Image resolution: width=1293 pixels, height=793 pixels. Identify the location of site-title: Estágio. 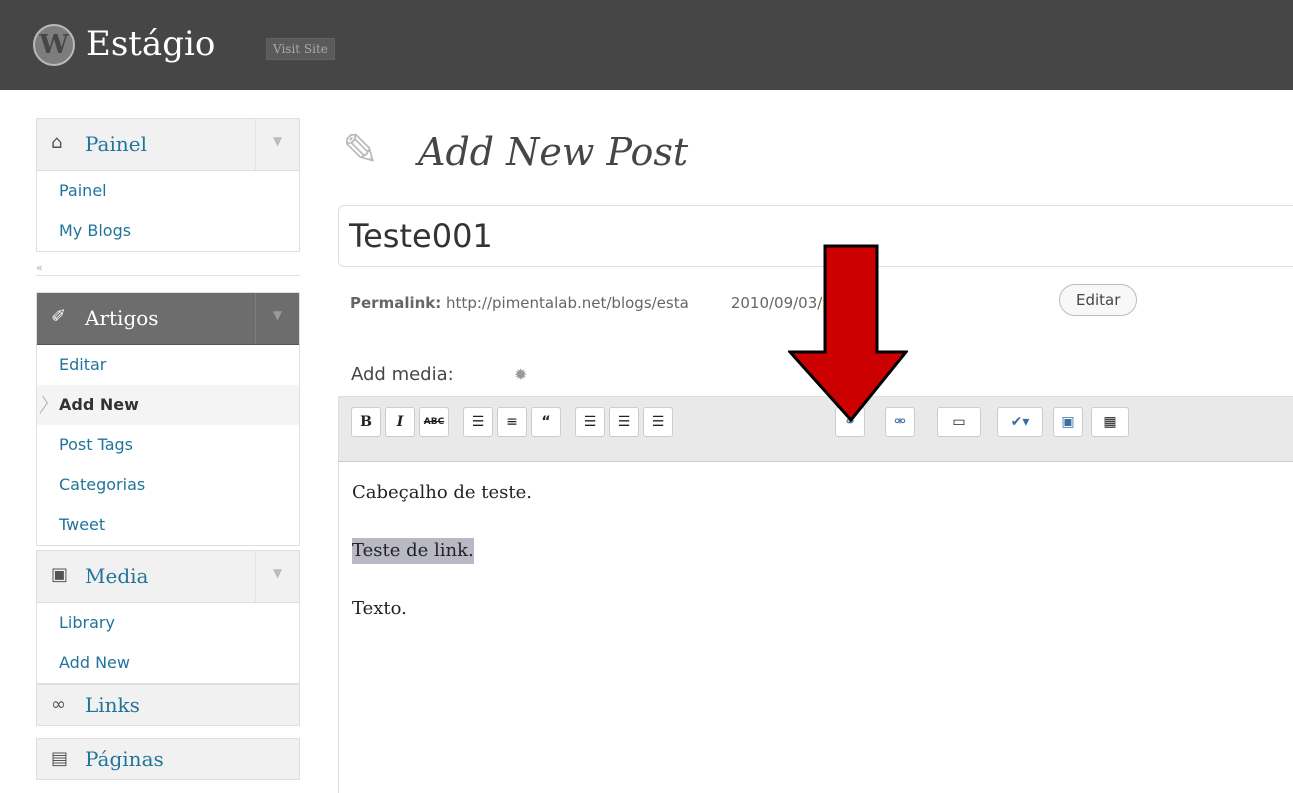
(150, 44).